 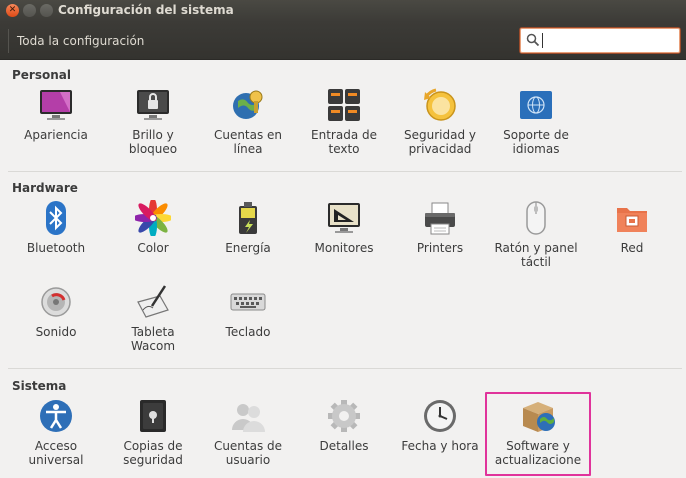 What do you see at coordinates (153, 301) in the screenshot?
I see `wacom-tablet-icon` at bounding box center [153, 301].